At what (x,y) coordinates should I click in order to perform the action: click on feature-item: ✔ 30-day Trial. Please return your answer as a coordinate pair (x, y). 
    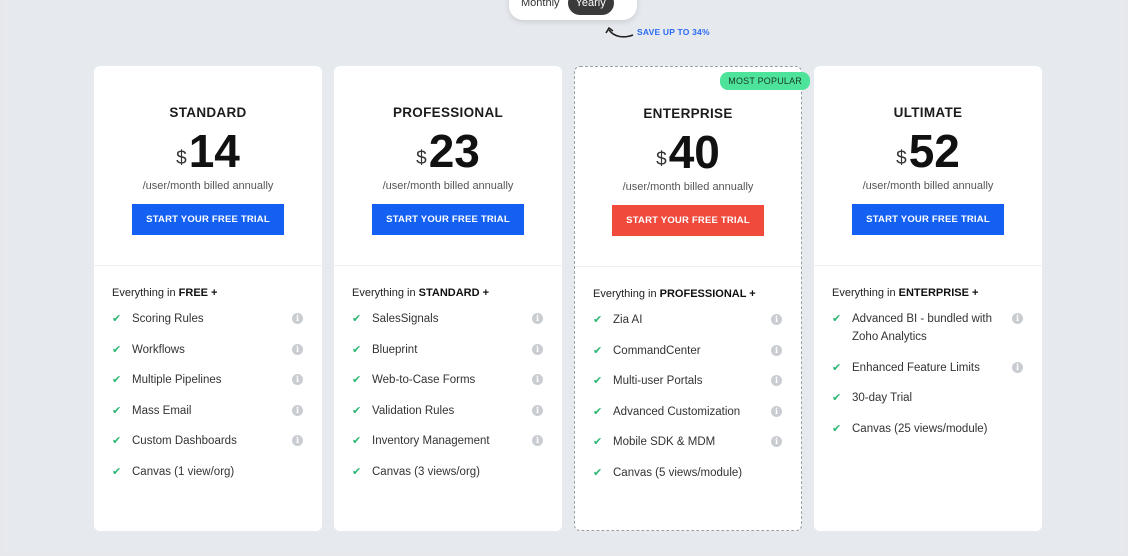
    Looking at the image, I should click on (937, 398).